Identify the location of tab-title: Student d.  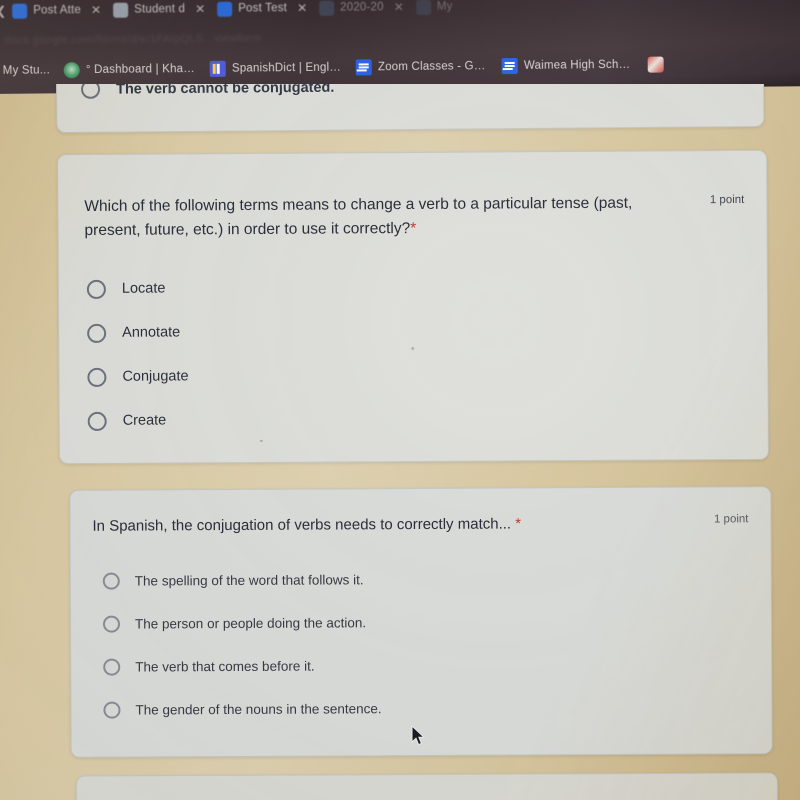
(160, 9).